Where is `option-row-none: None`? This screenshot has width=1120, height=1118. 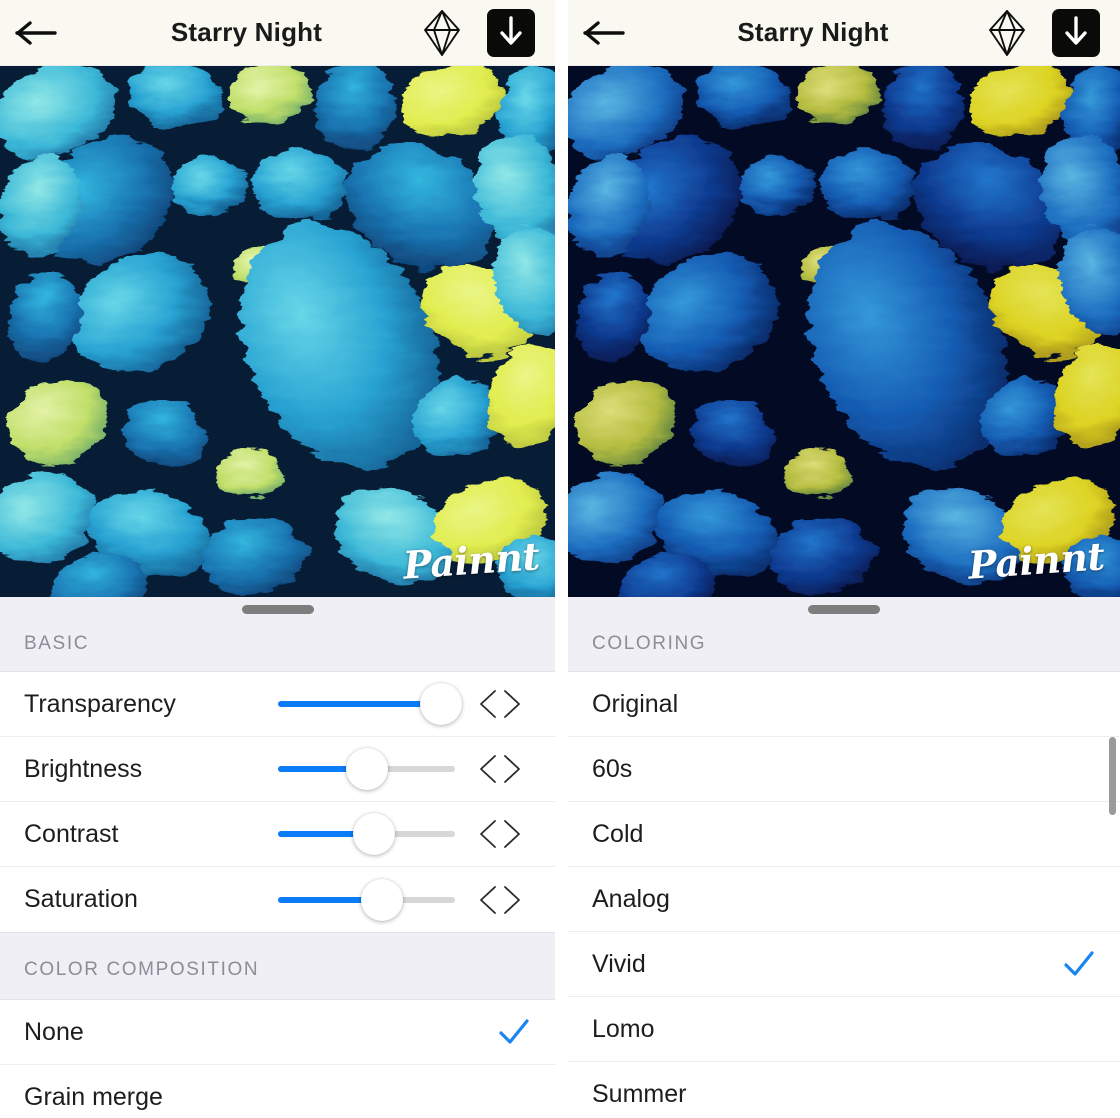 option-row-none: None is located at coordinates (277, 1032).